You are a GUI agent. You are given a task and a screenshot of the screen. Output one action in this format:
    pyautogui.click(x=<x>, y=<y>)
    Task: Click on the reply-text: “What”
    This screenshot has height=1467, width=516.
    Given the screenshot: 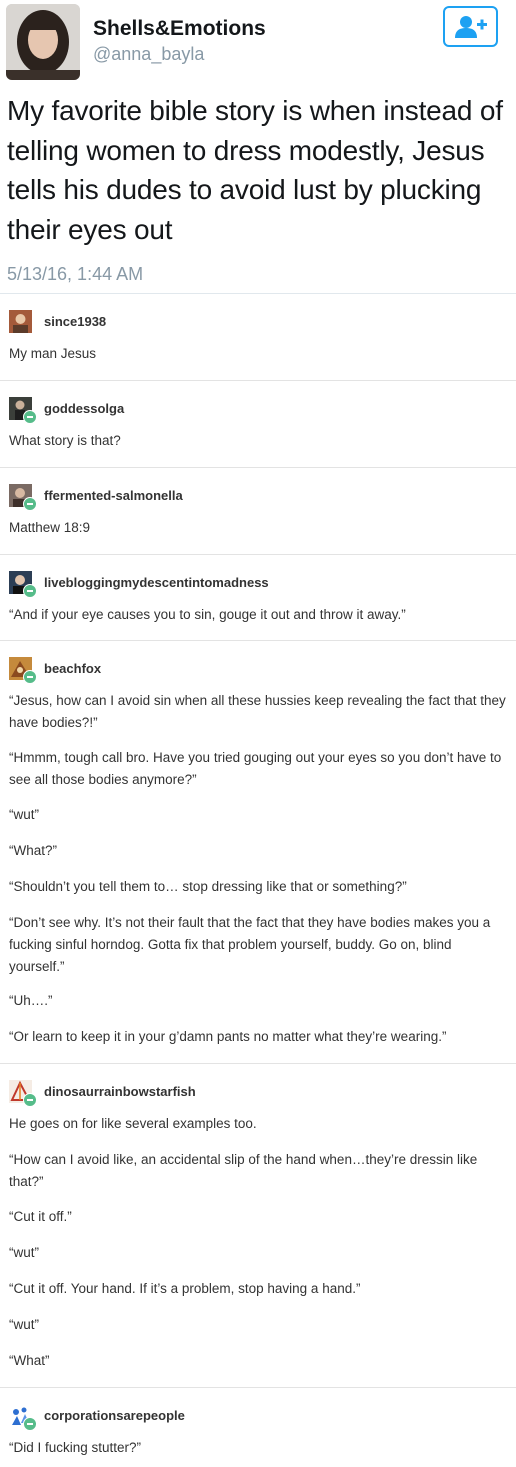 What is the action you would take?
    pyautogui.click(x=29, y=1360)
    